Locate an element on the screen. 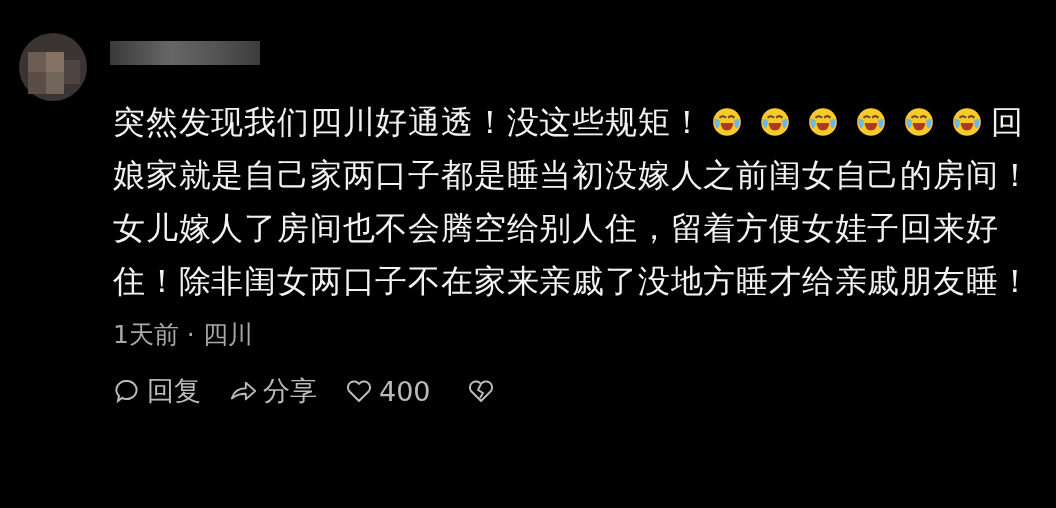 The image size is (1056, 508). like-button: 400 is located at coordinates (388, 391).